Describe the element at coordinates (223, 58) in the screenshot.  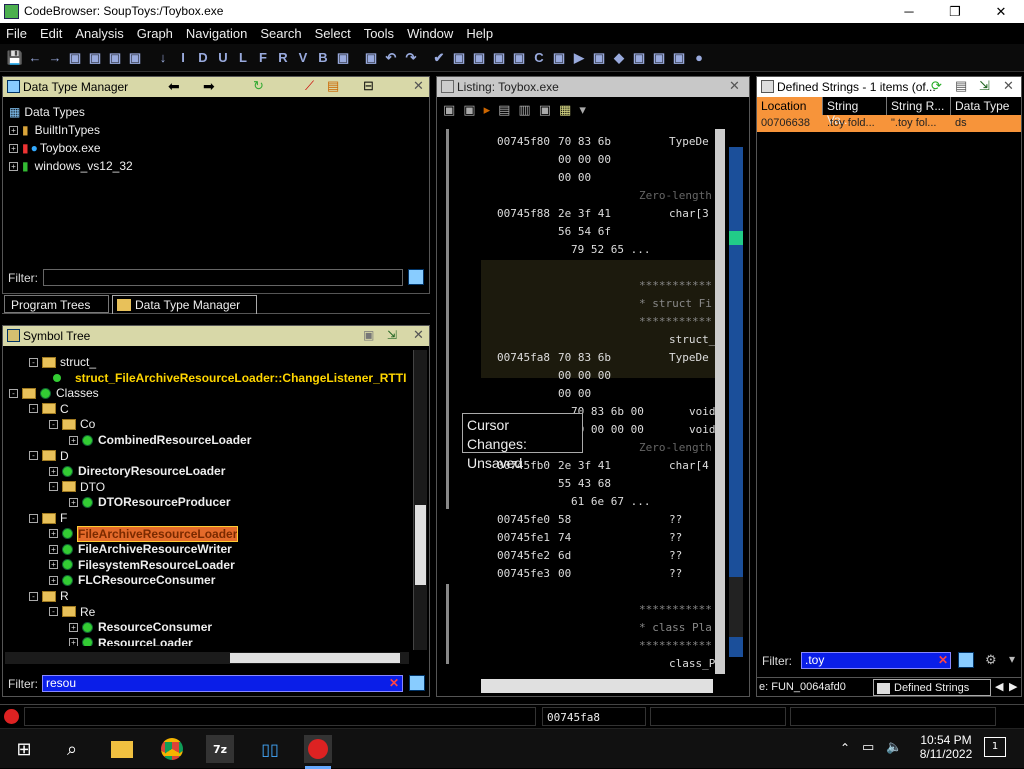
I see `toolbar-icon: U` at that location.